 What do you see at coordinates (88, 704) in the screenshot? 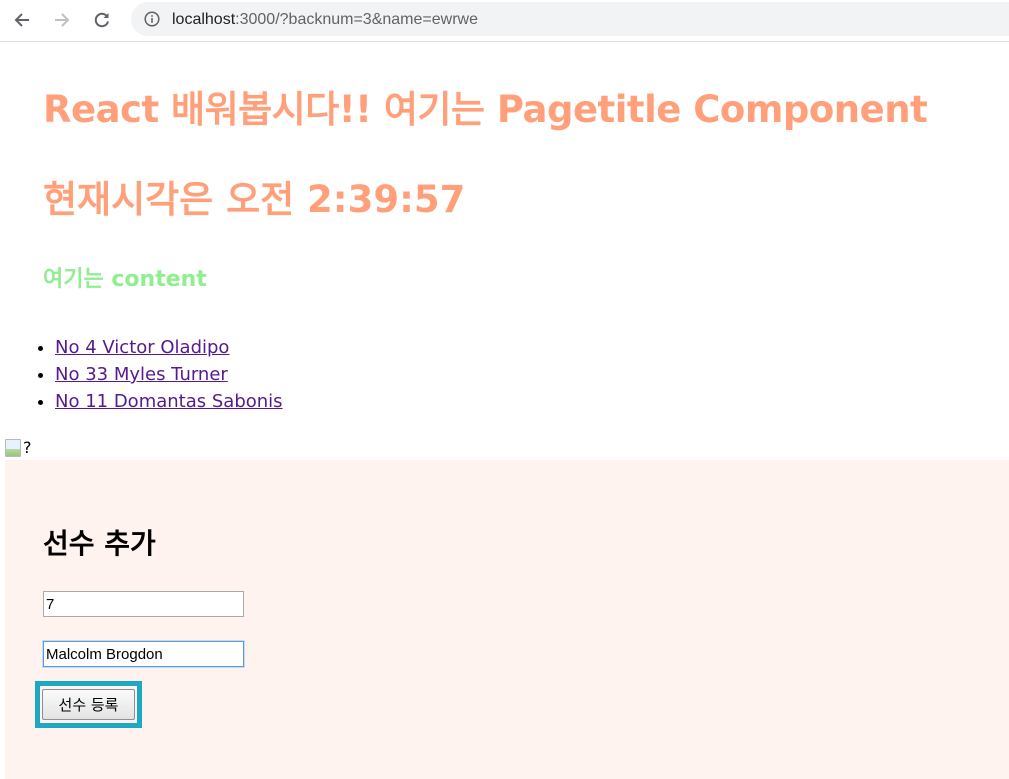
I see `register-player-button: 선수 등록` at bounding box center [88, 704].